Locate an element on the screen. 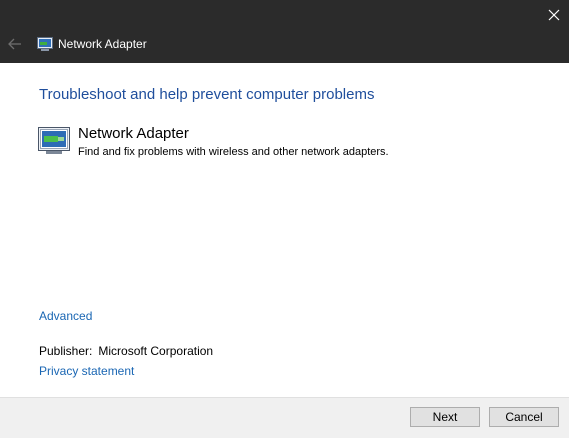 The height and width of the screenshot is (438, 569). footer-bar: Next Cancel is located at coordinates (284, 417).